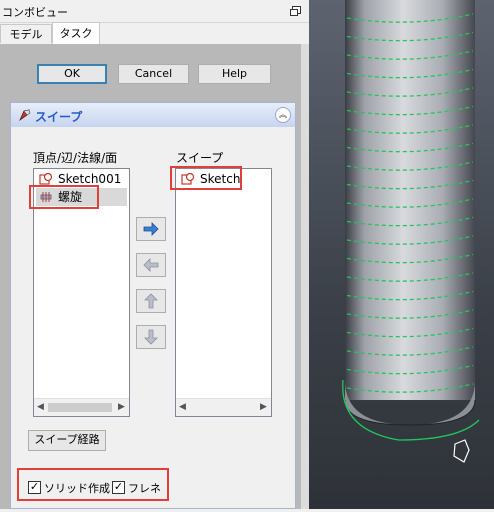  I want to click on help-button: Help, so click(234, 74).